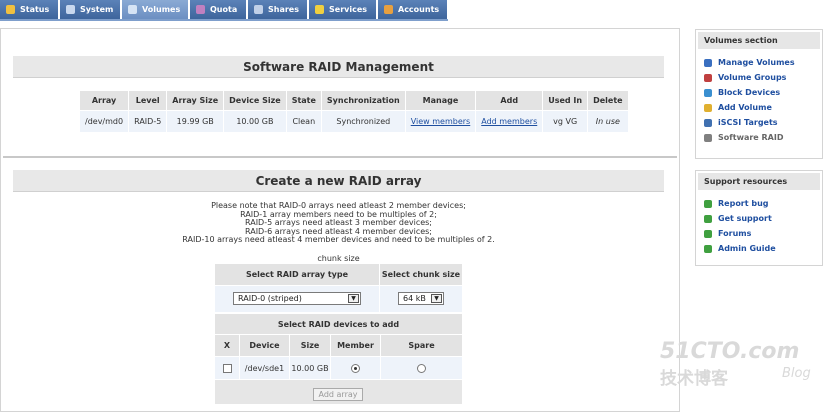  I want to click on add-array-button: Add array, so click(338, 394).